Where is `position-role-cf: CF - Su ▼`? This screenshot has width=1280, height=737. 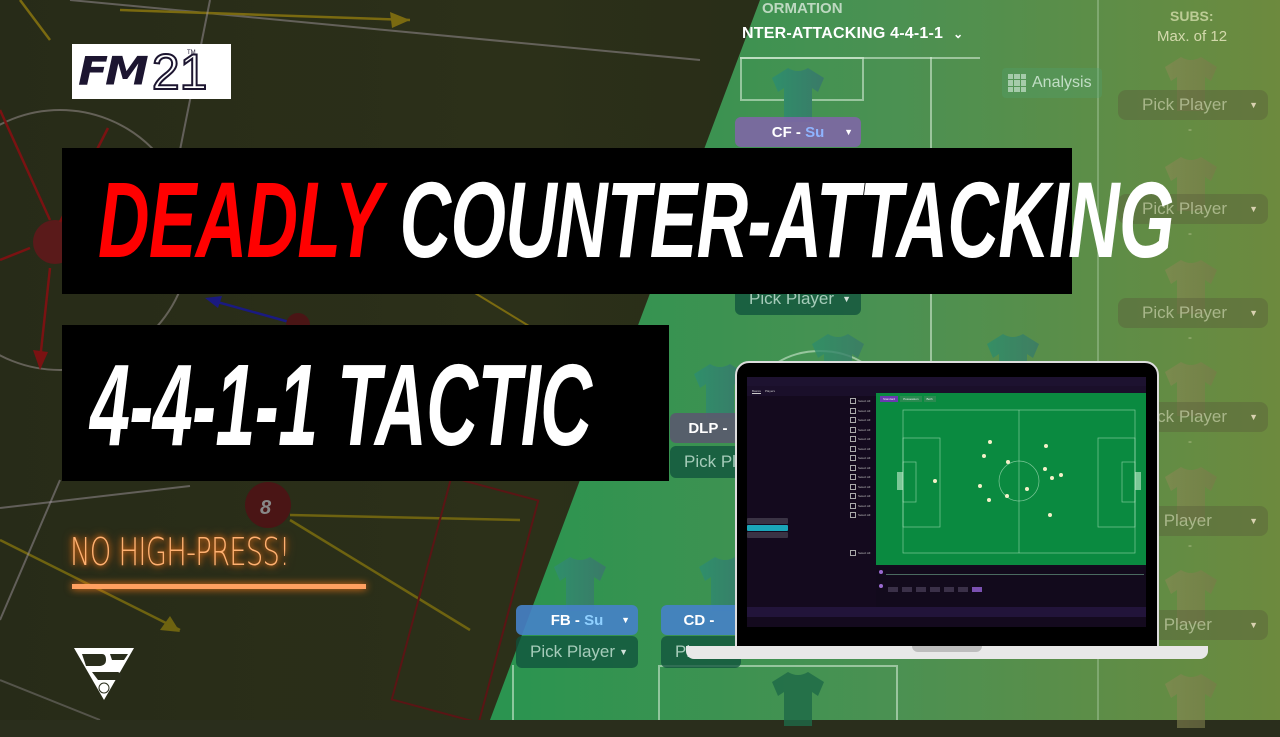
position-role-cf: CF - Su ▼ is located at coordinates (798, 132).